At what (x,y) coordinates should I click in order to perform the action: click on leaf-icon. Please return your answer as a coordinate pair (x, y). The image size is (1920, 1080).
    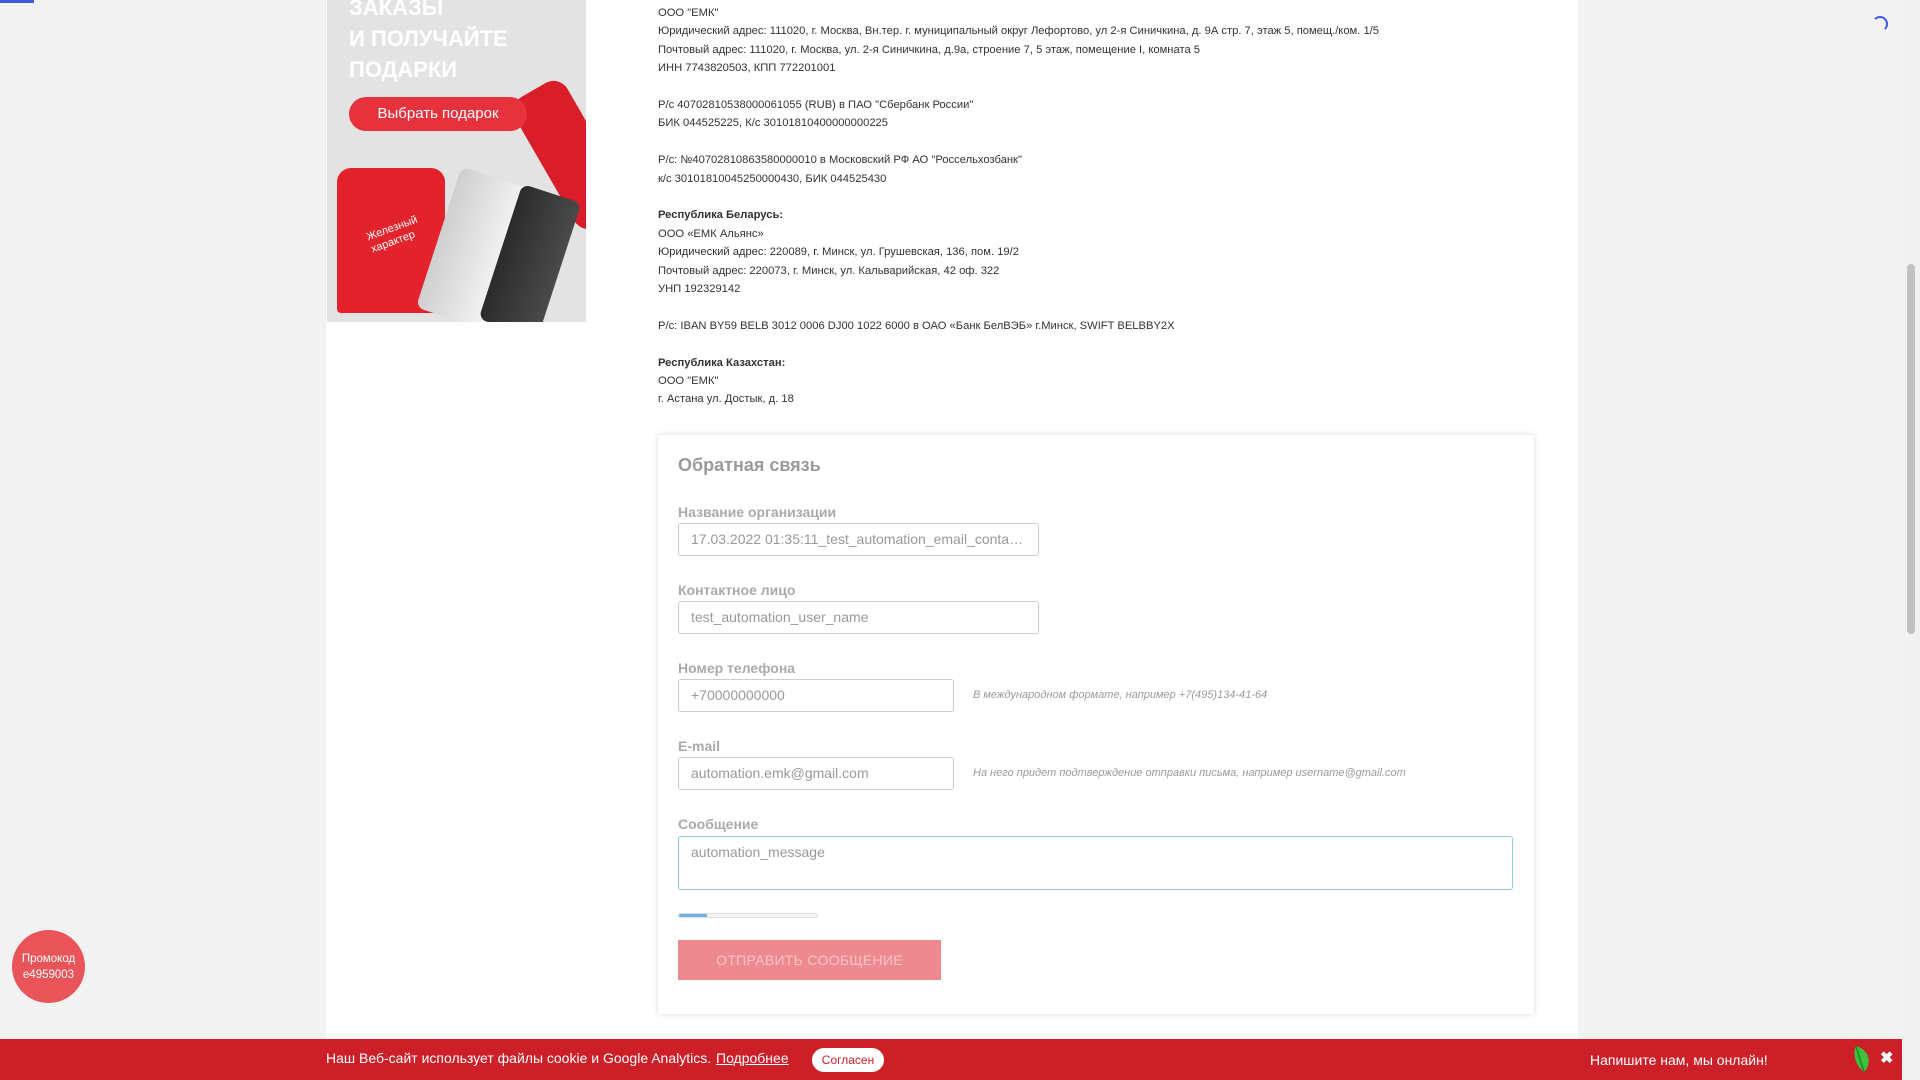
    Looking at the image, I should click on (1861, 1059).